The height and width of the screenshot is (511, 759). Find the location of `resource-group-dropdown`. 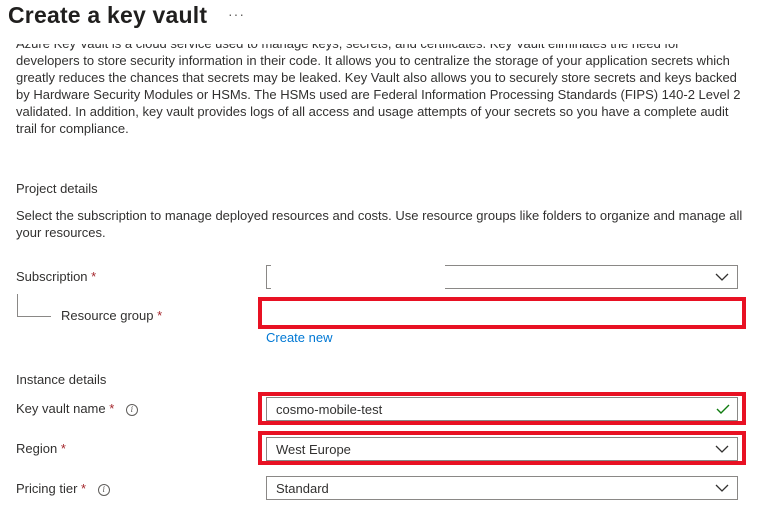

resource-group-dropdown is located at coordinates (502, 313).